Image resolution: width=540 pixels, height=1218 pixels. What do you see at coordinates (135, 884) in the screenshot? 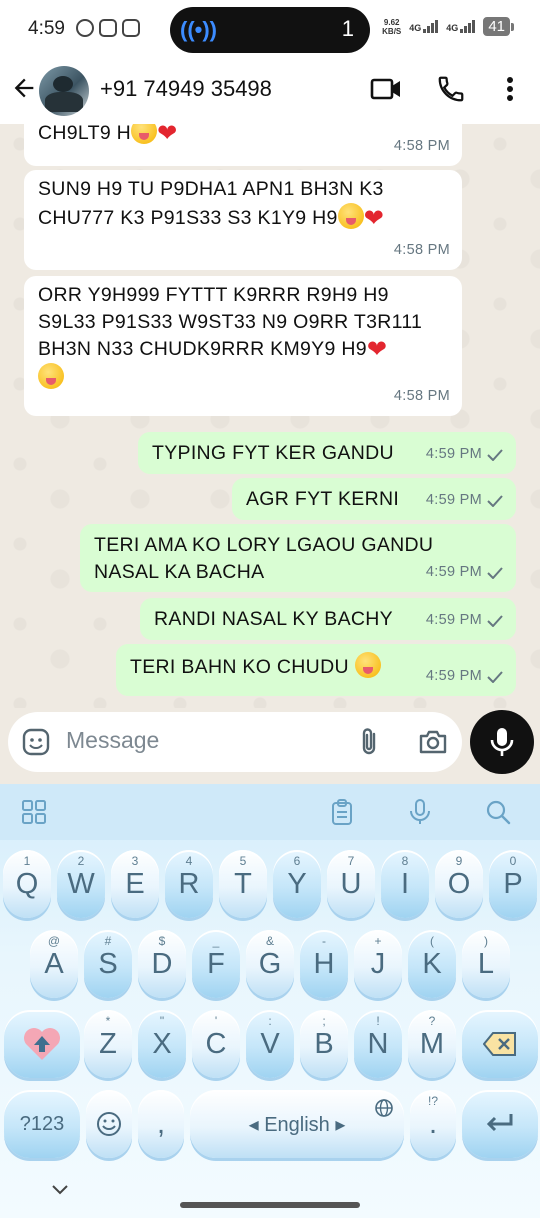
I see `key-e: 3E` at bounding box center [135, 884].